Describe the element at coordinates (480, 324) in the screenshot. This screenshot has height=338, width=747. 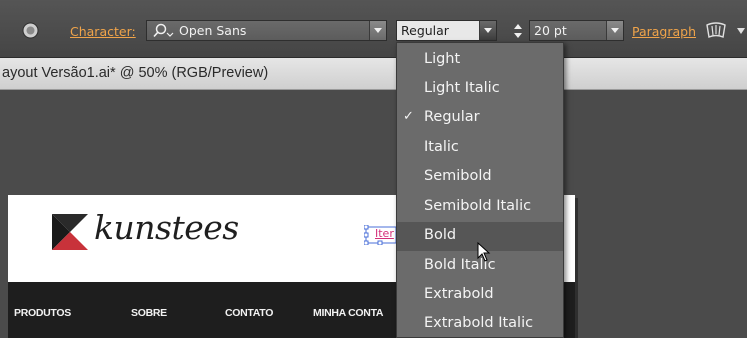
I see `menu-item-extrabold-italic: Extrabold Italic` at that location.